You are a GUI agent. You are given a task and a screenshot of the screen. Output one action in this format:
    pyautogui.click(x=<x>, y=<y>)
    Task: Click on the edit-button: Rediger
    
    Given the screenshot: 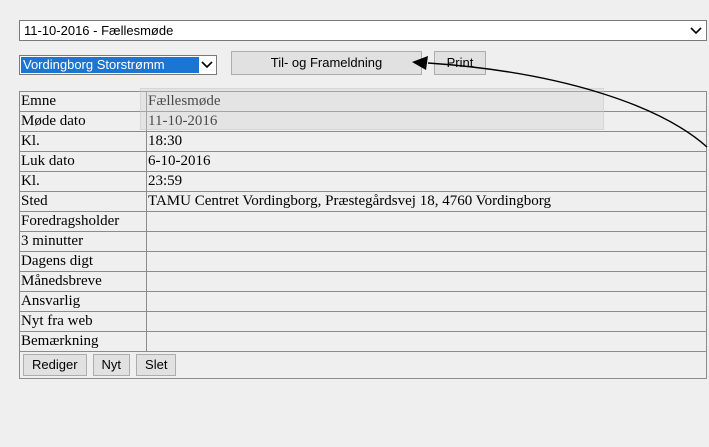 What is the action you would take?
    pyautogui.click(x=55, y=365)
    